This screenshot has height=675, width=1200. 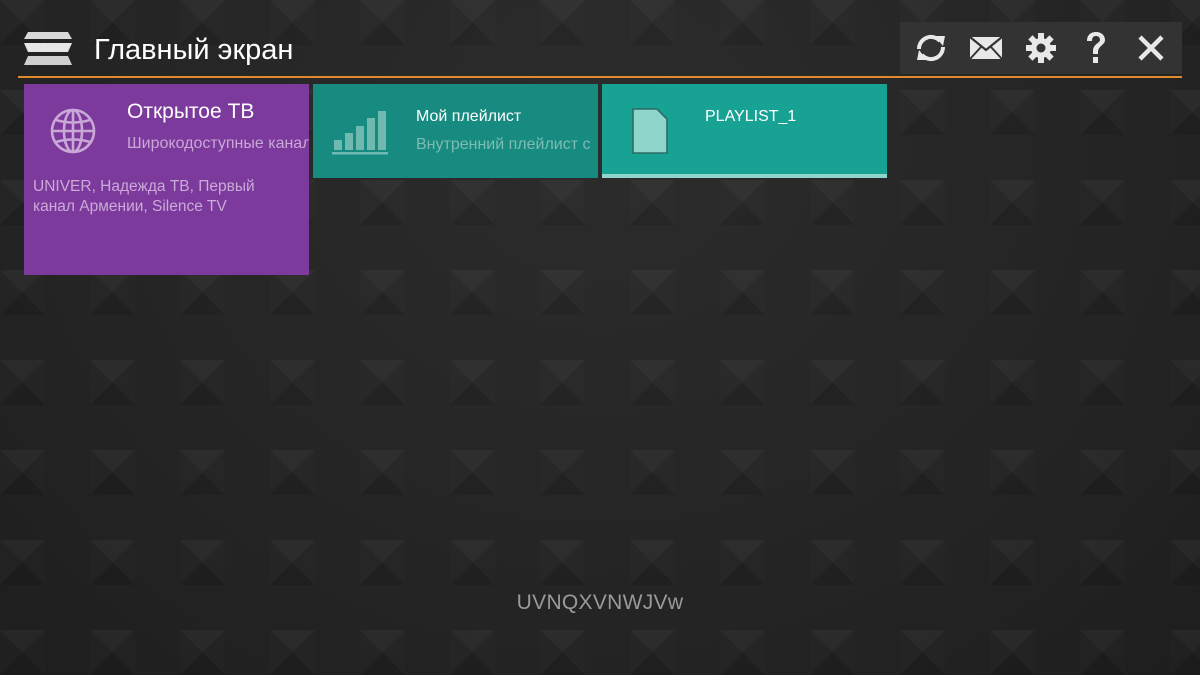 What do you see at coordinates (600, 50) in the screenshot?
I see `header-bar: Главный экран` at bounding box center [600, 50].